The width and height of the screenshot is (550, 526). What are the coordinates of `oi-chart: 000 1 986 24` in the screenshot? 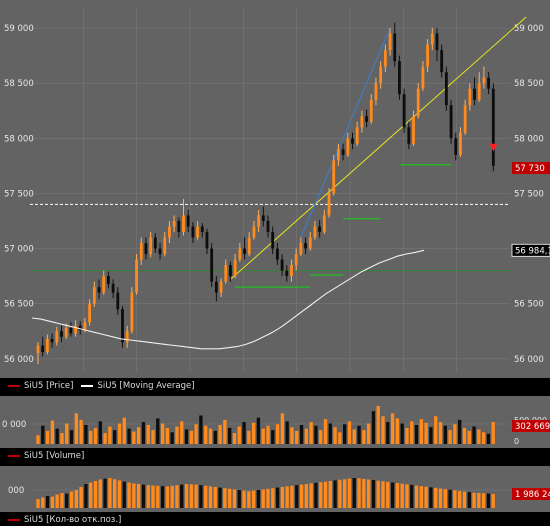 It's located at (275, 489).